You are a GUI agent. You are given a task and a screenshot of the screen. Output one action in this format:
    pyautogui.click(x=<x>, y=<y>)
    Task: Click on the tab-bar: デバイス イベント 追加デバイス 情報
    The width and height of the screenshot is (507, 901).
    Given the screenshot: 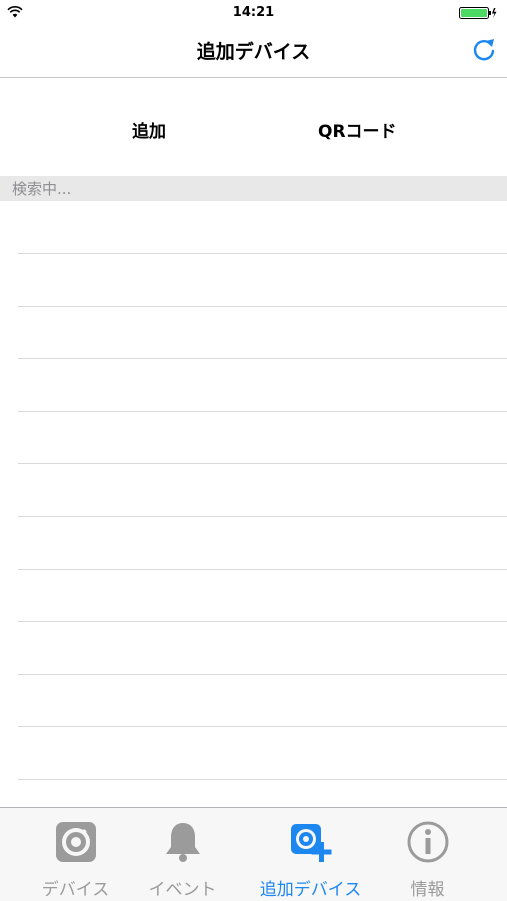 What is the action you would take?
    pyautogui.click(x=253, y=854)
    